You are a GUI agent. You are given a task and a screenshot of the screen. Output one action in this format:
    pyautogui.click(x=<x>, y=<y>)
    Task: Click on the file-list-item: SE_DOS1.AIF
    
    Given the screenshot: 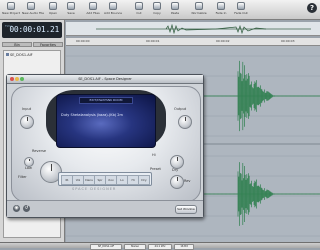 What is the action you would take?
    pyautogui.click(x=19, y=55)
    